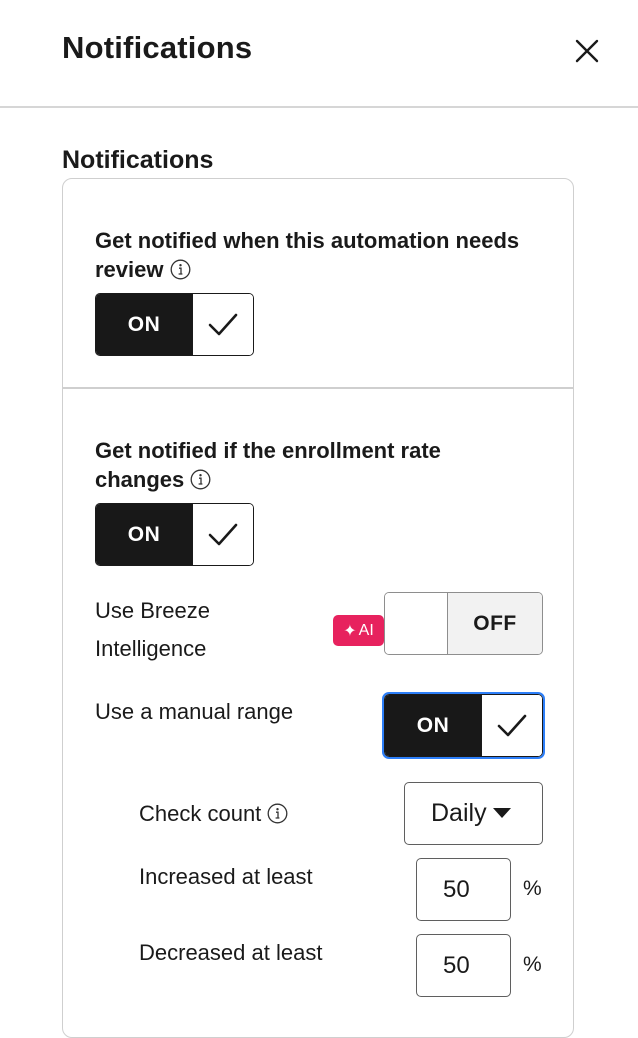 Image resolution: width=638 pixels, height=1038 pixels. I want to click on panel-title: Notifications, so click(157, 47).